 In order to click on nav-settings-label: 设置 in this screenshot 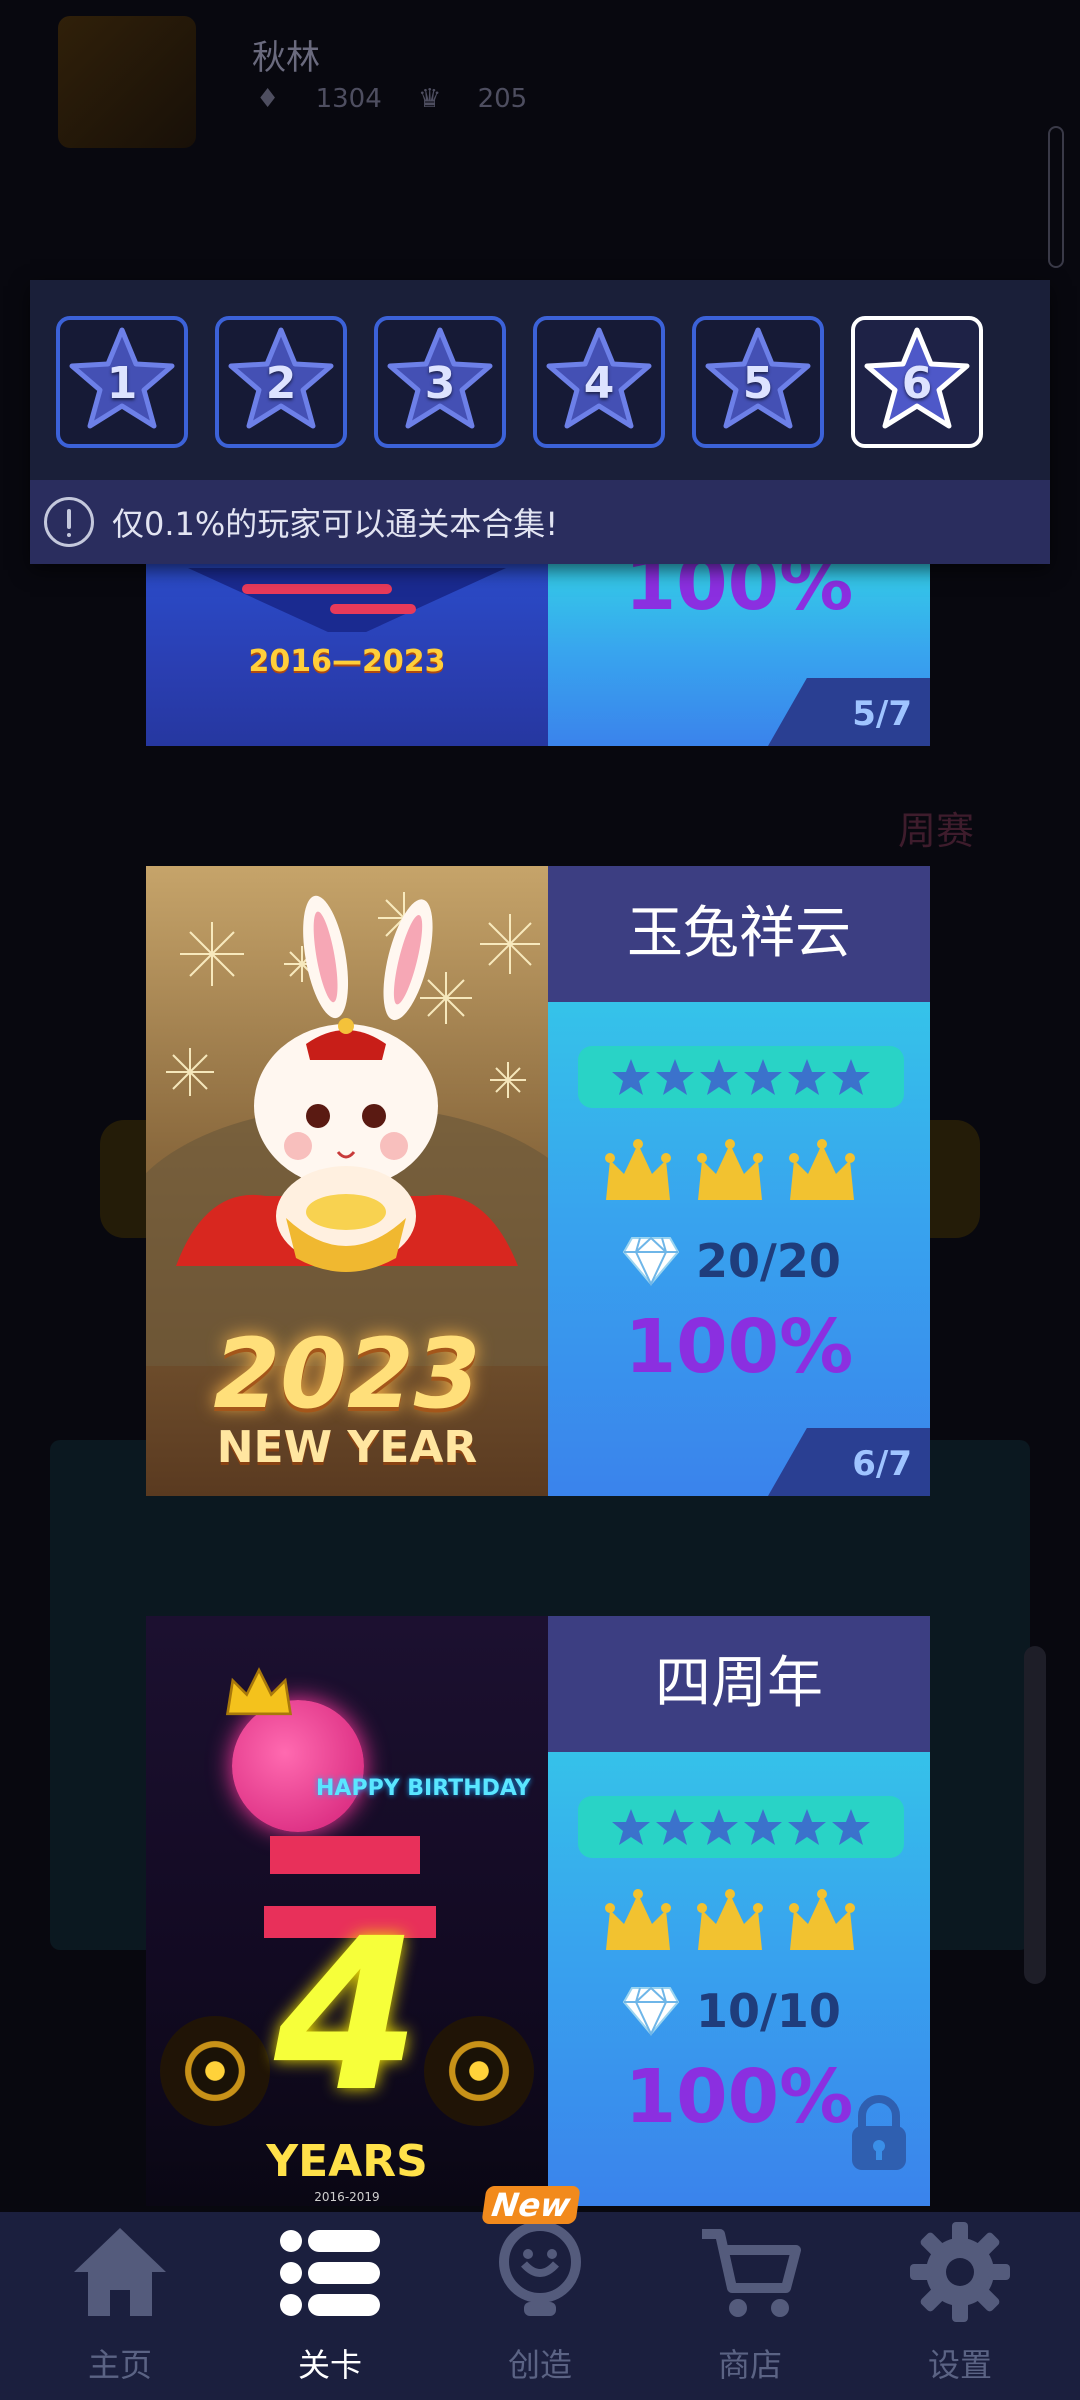, I will do `click(959, 2365)`.